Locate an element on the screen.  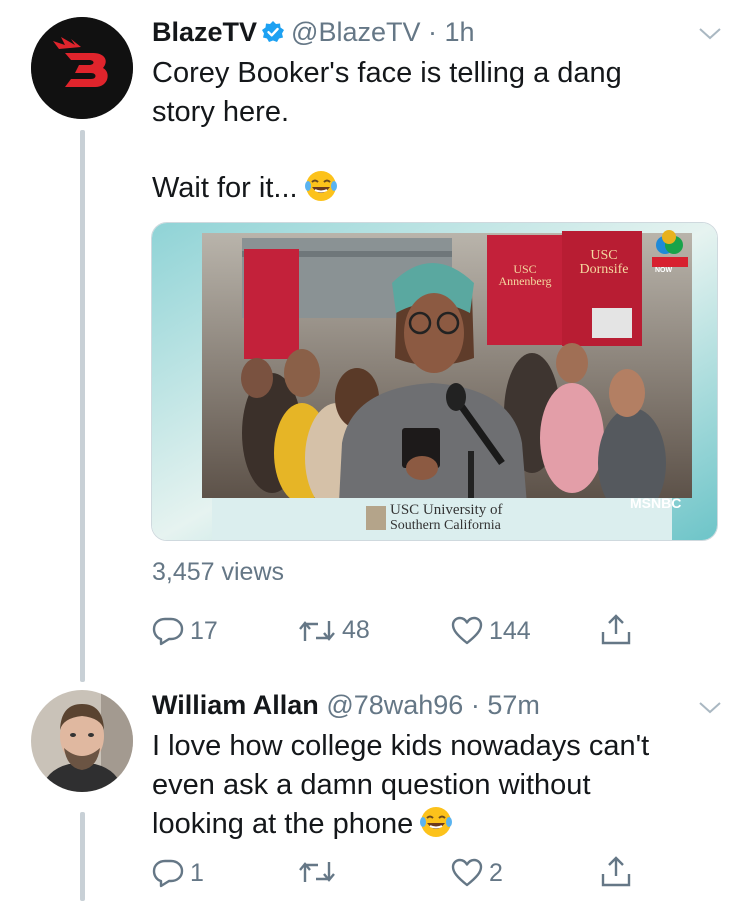
banner-title: USC is located at coordinates (604, 255).